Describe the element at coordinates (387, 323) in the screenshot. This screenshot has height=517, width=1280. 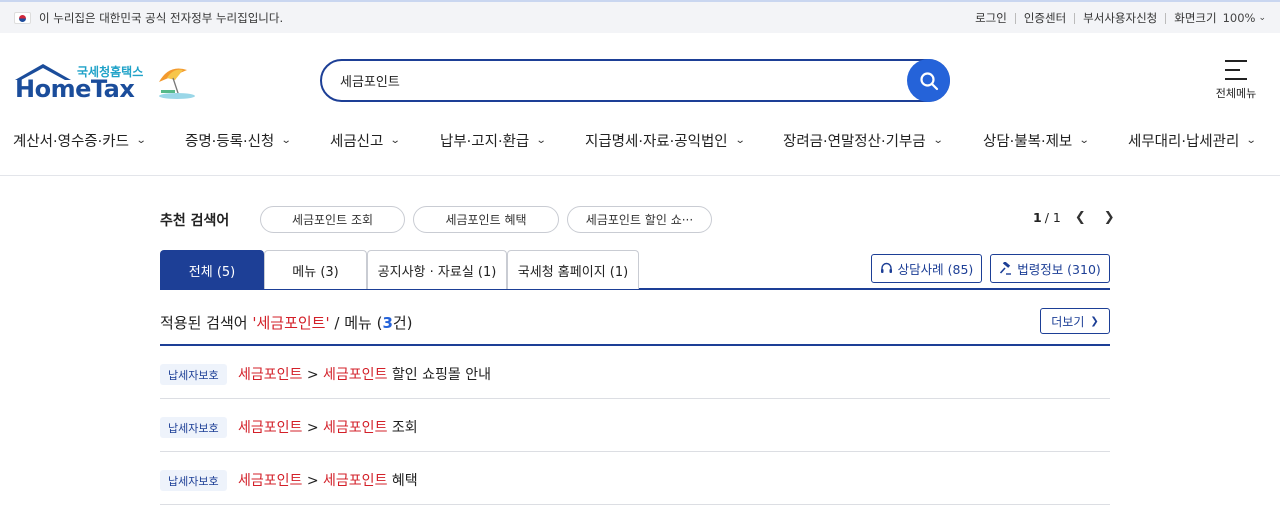
I see `result-count: 3` at that location.